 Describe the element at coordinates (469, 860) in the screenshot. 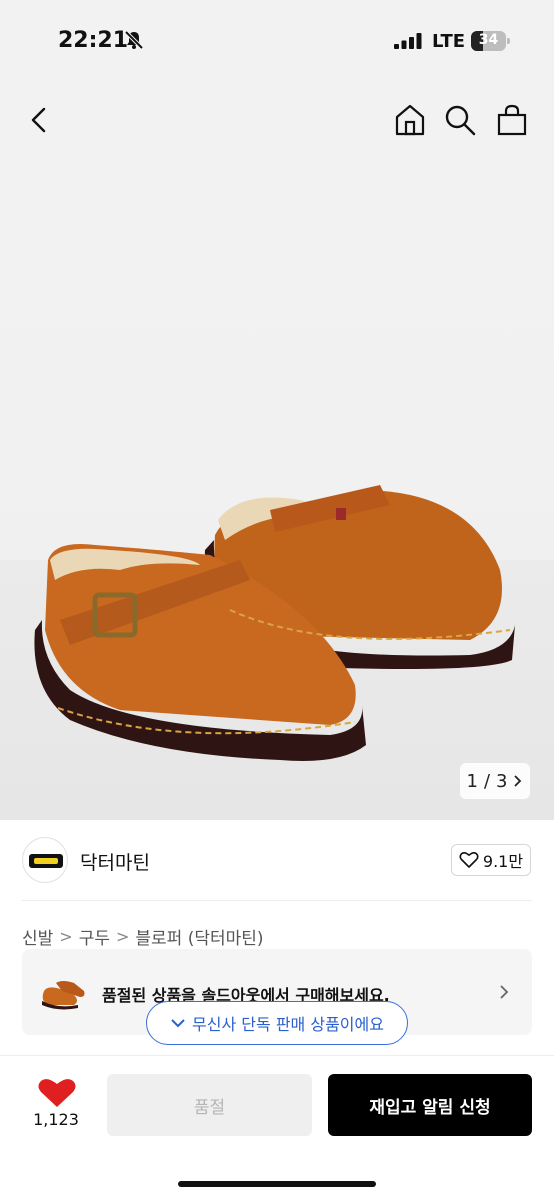

I see `heart-outline-icon` at that location.